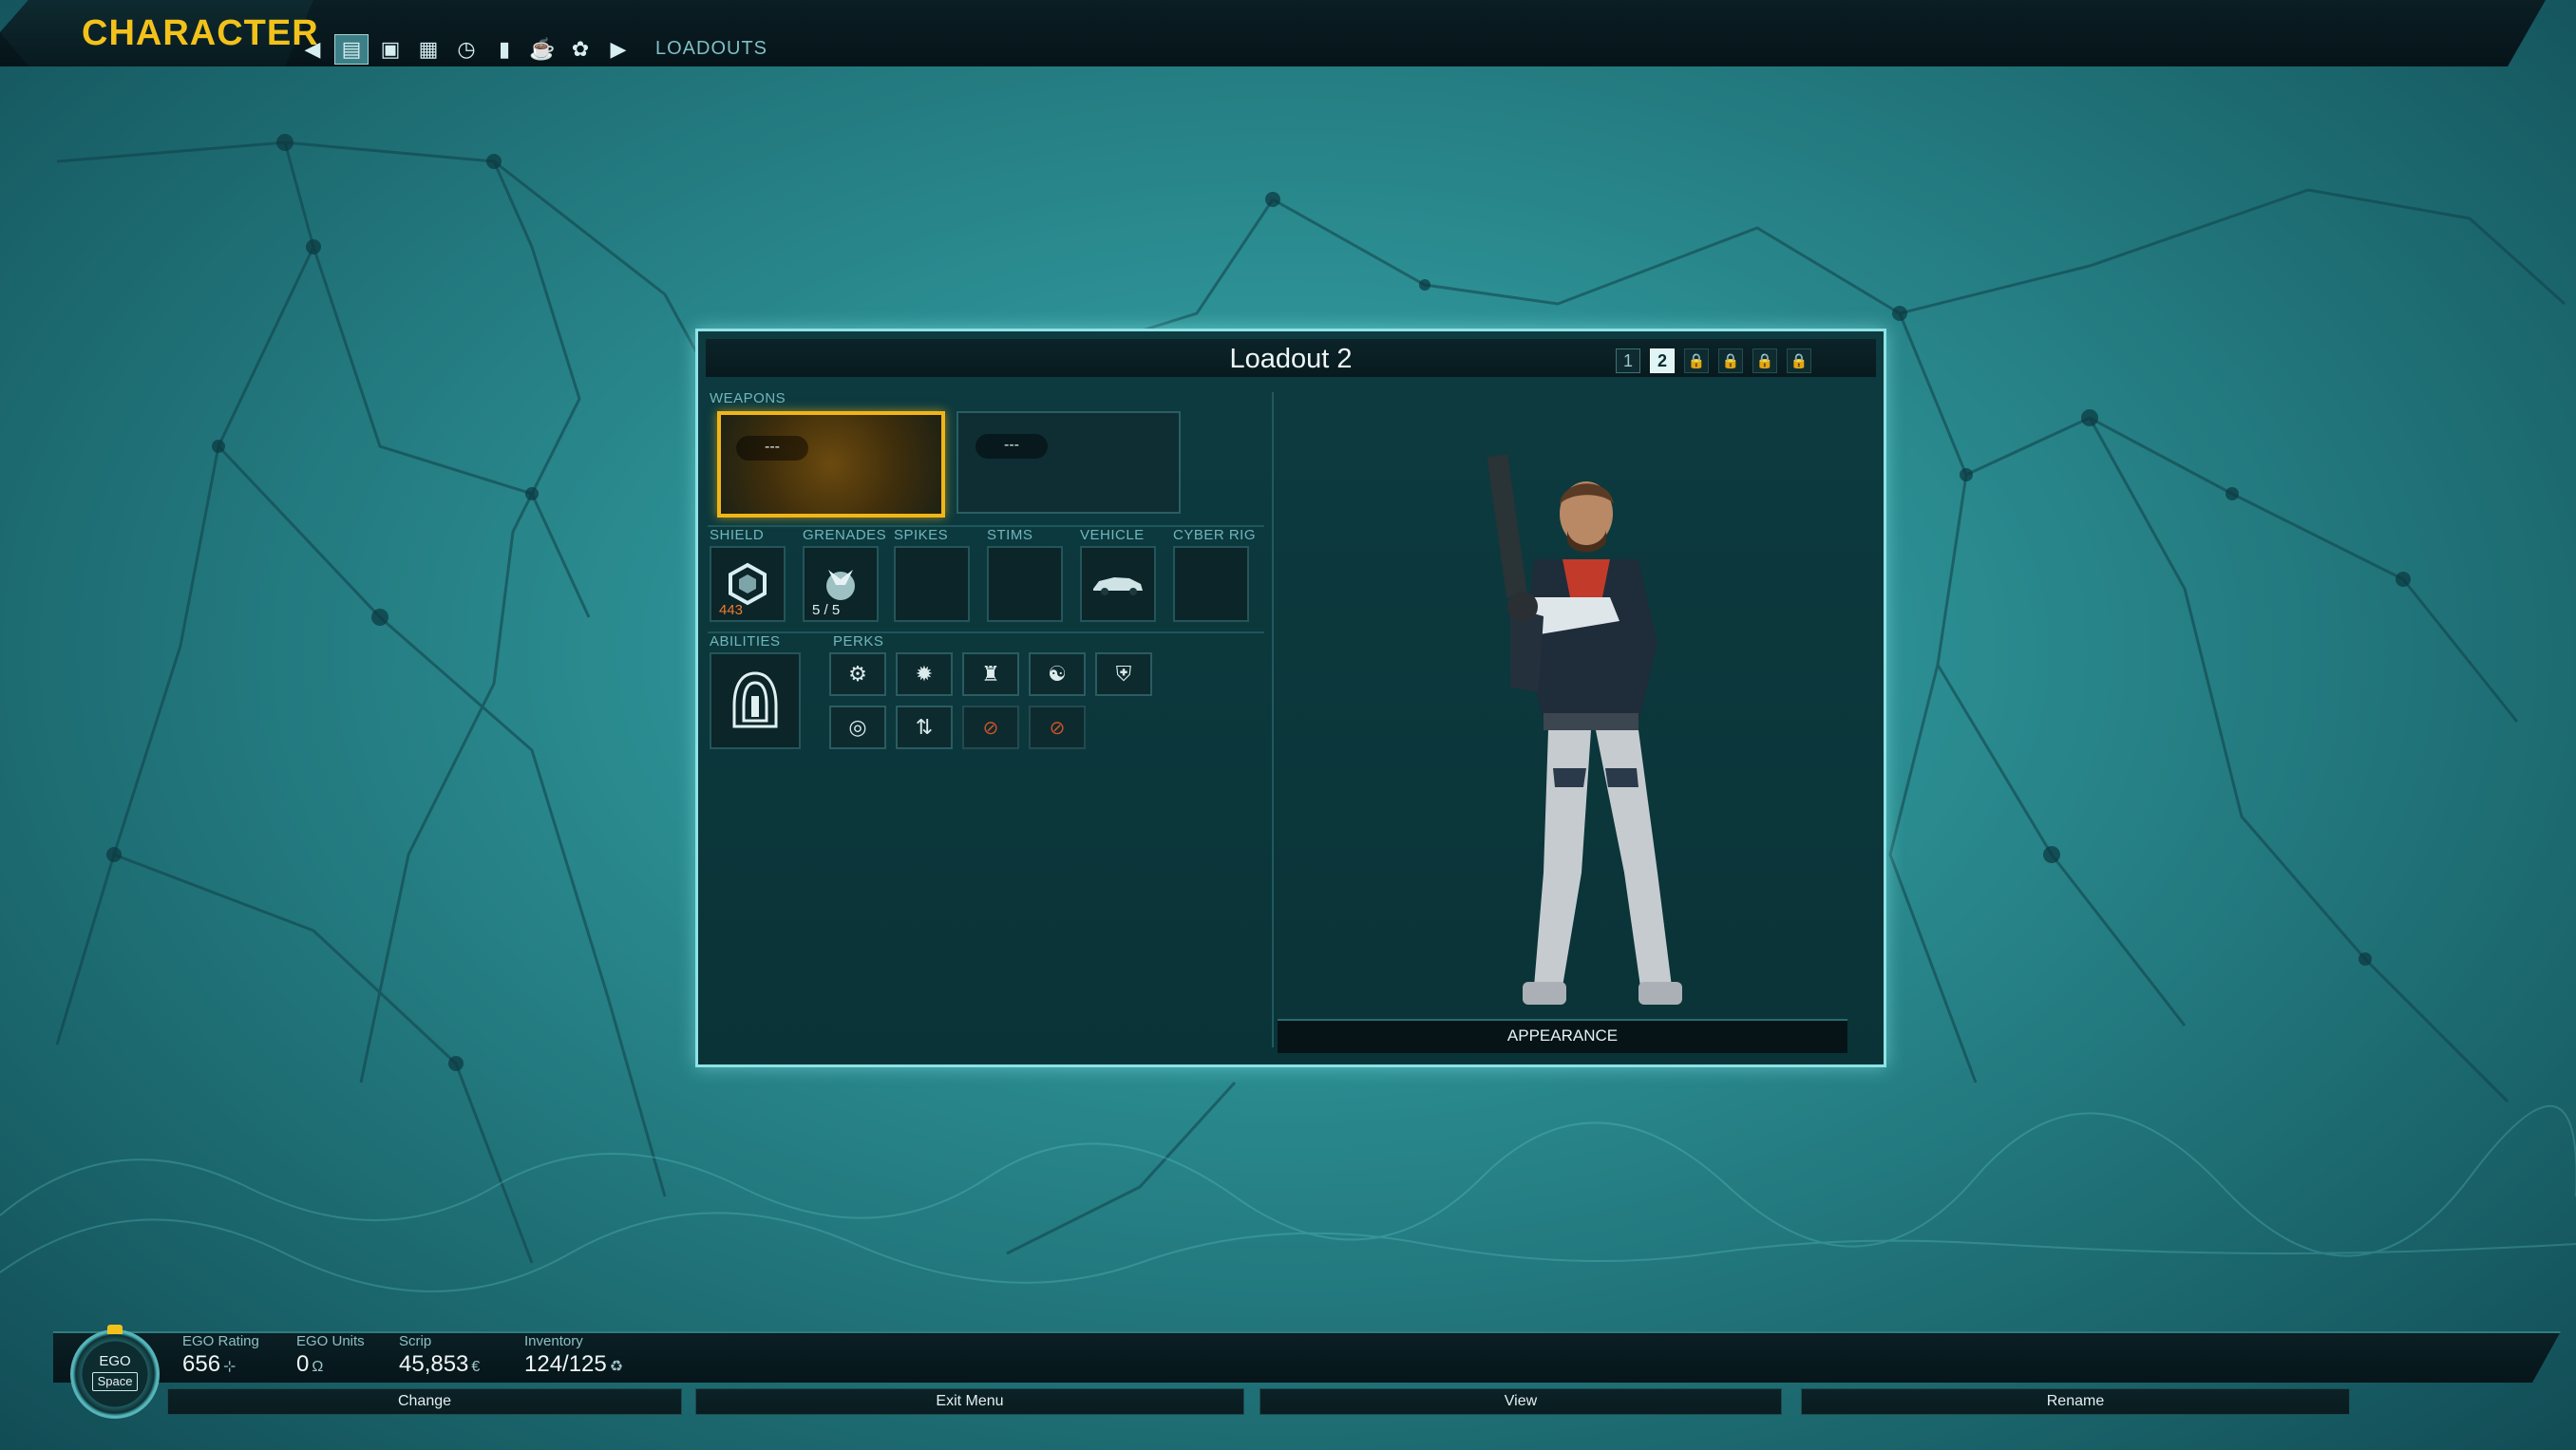  What do you see at coordinates (476, 1367) in the screenshot?
I see `scrip-icon: €` at bounding box center [476, 1367].